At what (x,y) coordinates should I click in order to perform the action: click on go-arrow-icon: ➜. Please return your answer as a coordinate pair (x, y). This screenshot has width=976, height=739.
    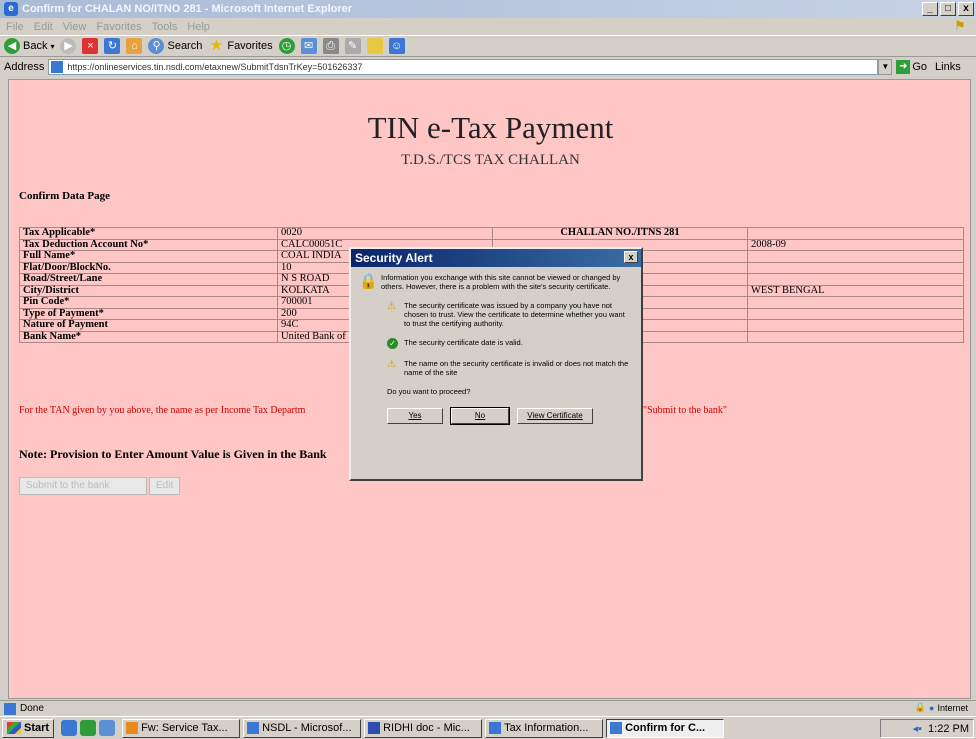
    Looking at the image, I should click on (903, 67).